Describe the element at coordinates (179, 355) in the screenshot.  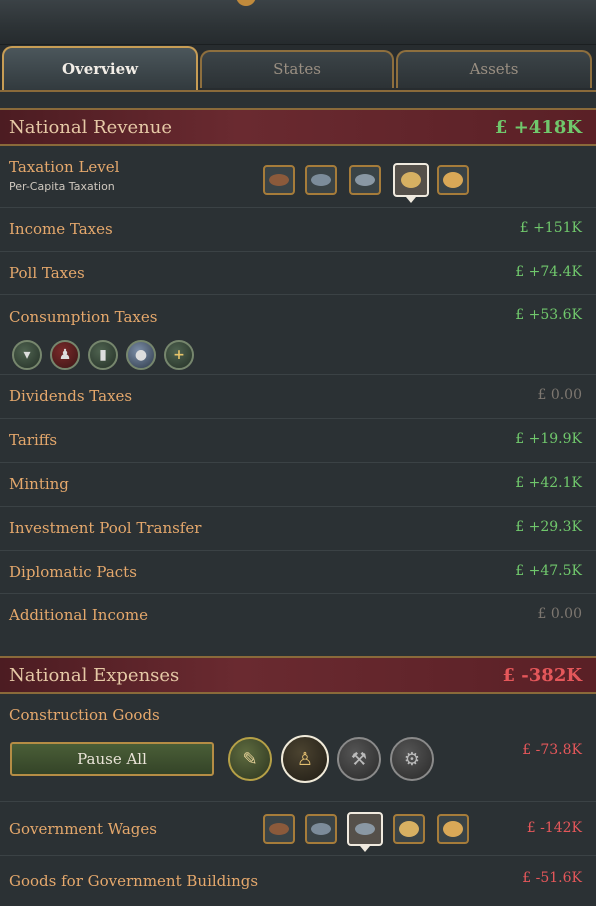
I see `add-consumption-tax-icon: +` at that location.